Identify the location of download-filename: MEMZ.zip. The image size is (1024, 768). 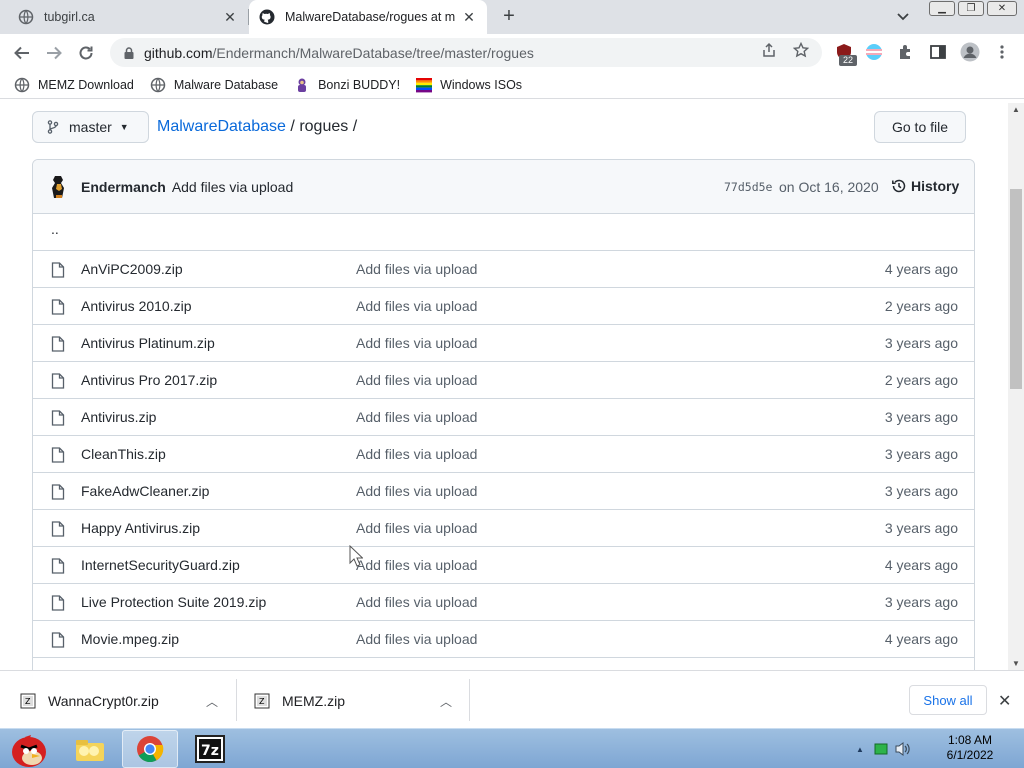
(313, 701).